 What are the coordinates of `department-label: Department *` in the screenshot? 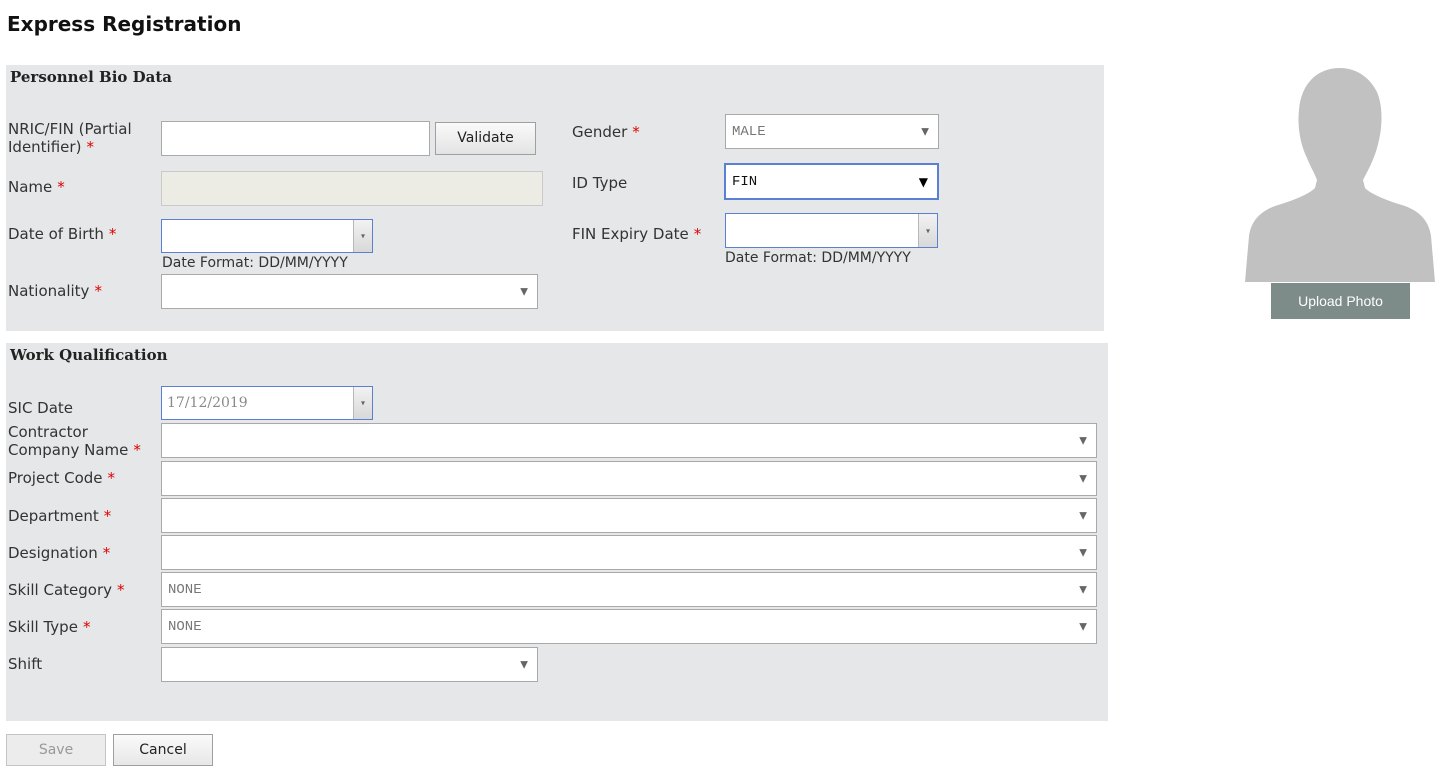 It's located at (59, 516).